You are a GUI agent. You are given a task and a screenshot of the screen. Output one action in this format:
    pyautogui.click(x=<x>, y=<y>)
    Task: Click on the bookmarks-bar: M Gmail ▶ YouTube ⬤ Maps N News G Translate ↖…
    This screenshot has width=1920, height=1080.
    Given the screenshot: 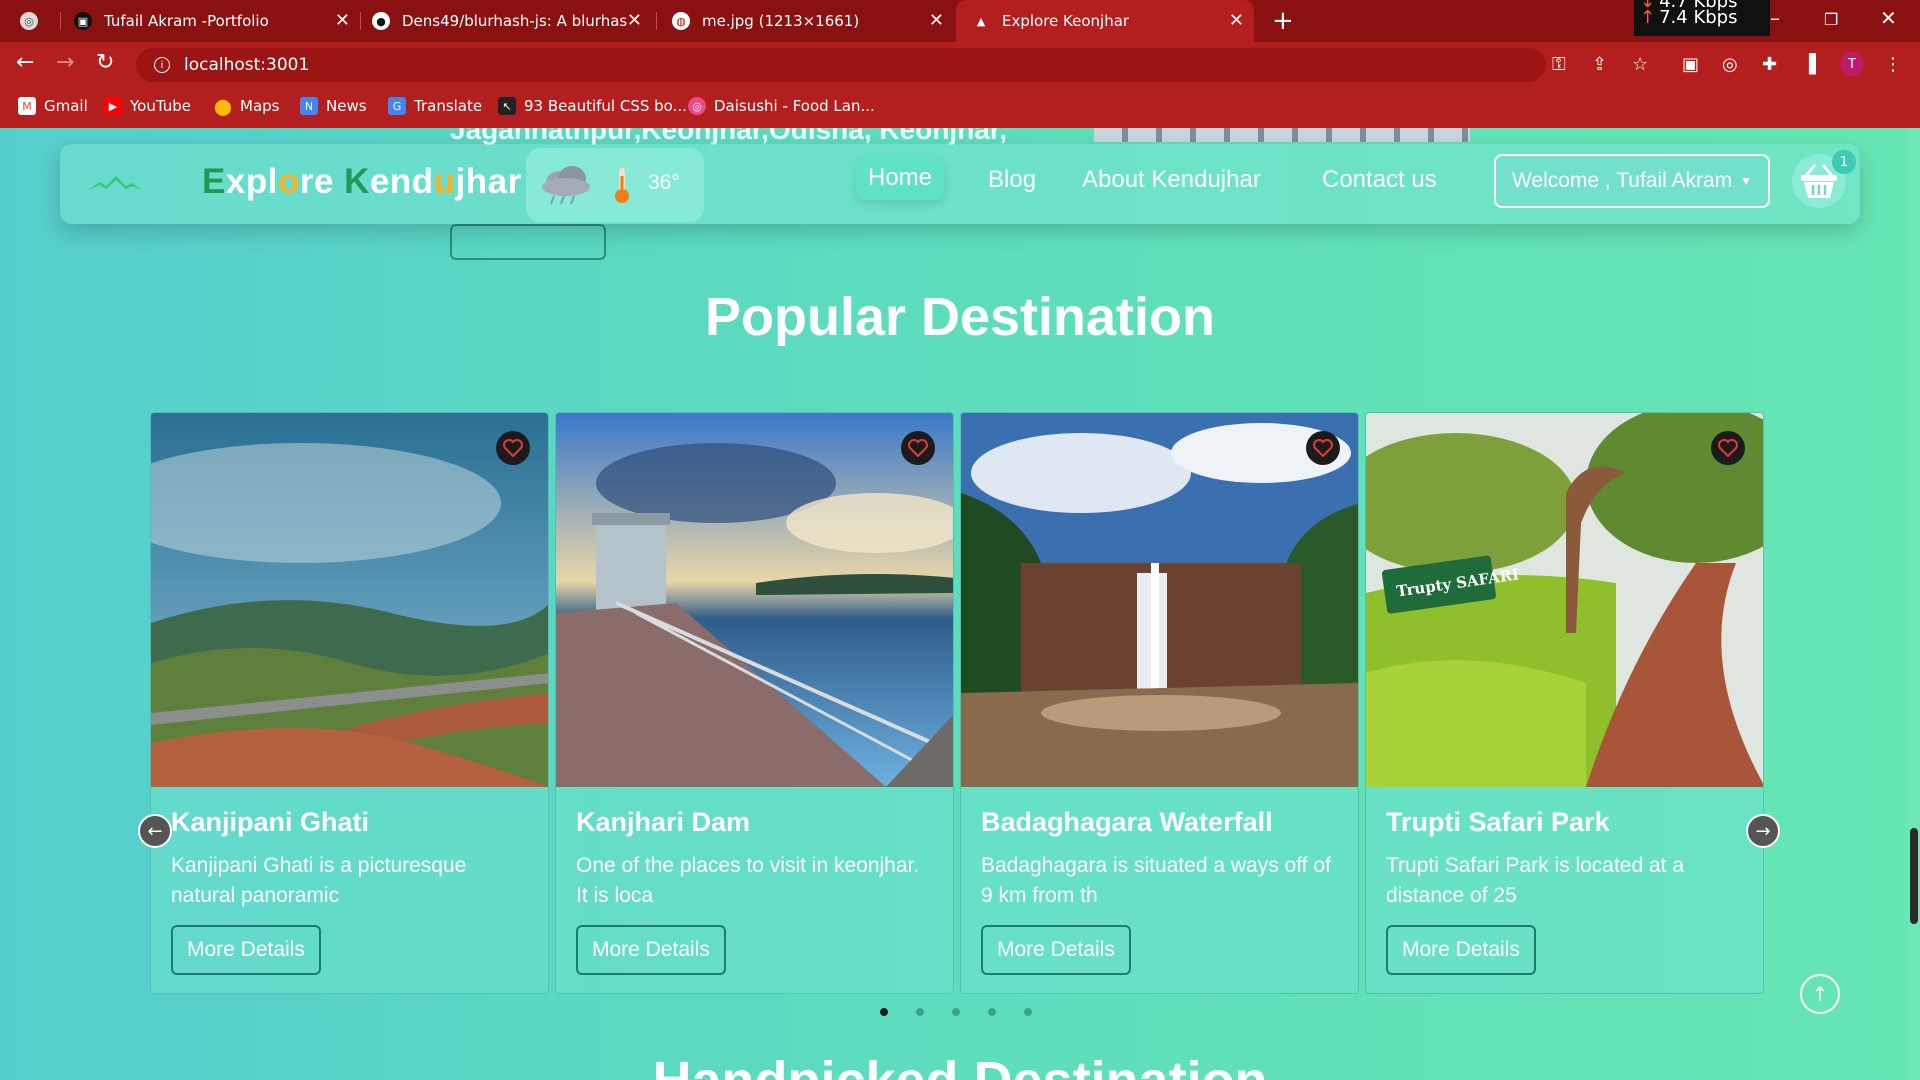 What is the action you would take?
    pyautogui.click(x=960, y=108)
    